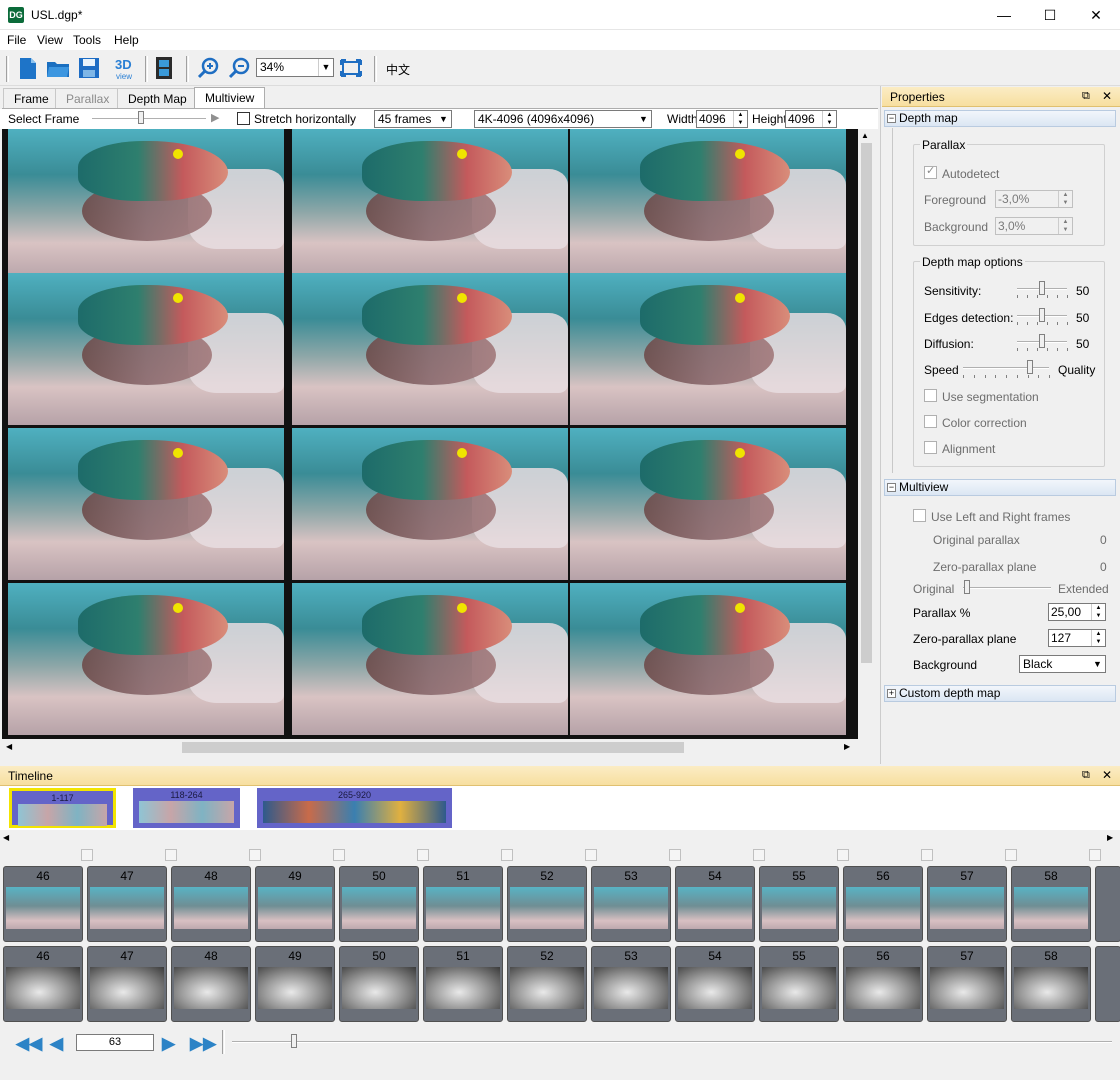 The width and height of the screenshot is (1120, 1080). What do you see at coordinates (1107, 775) in the screenshot?
I see `close-panel-icon: ✕` at bounding box center [1107, 775].